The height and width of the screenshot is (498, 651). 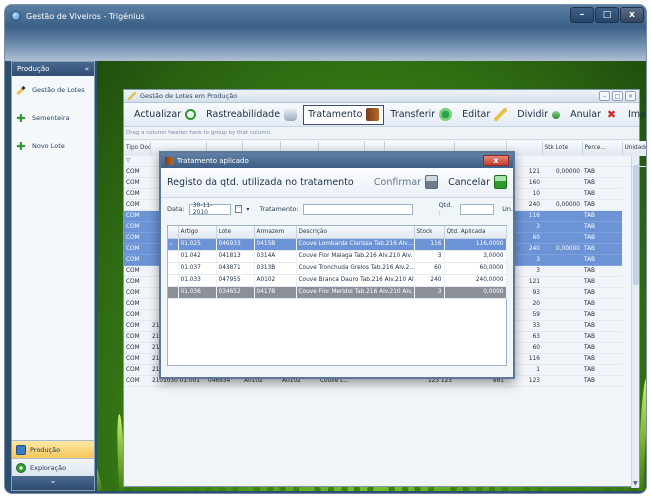 What do you see at coordinates (475, 256) in the screenshot?
I see `dialog-cell-qtd: 3,0000` at bounding box center [475, 256].